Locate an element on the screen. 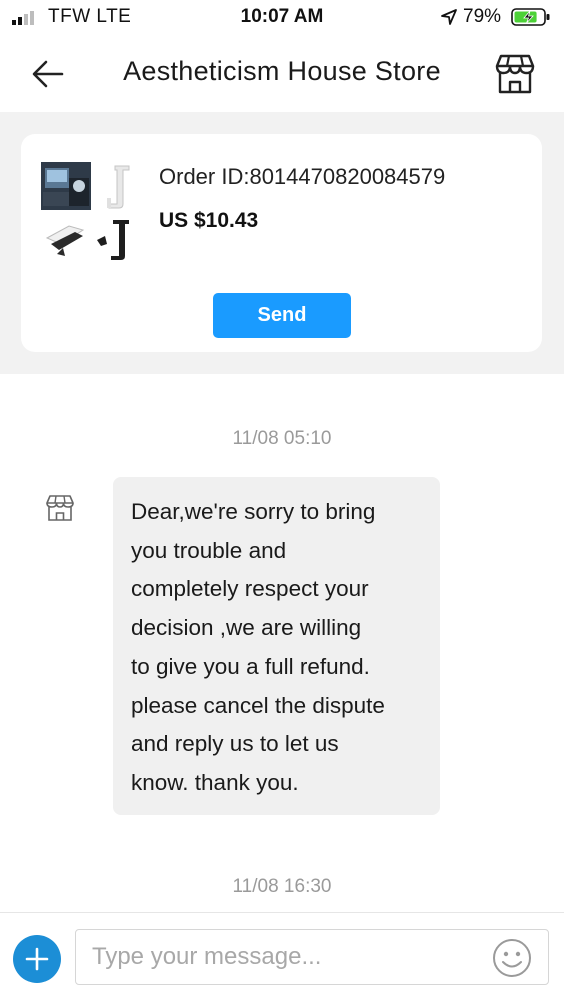 This screenshot has width=564, height=1000. battery-charging-icon is located at coordinates (530, 17).